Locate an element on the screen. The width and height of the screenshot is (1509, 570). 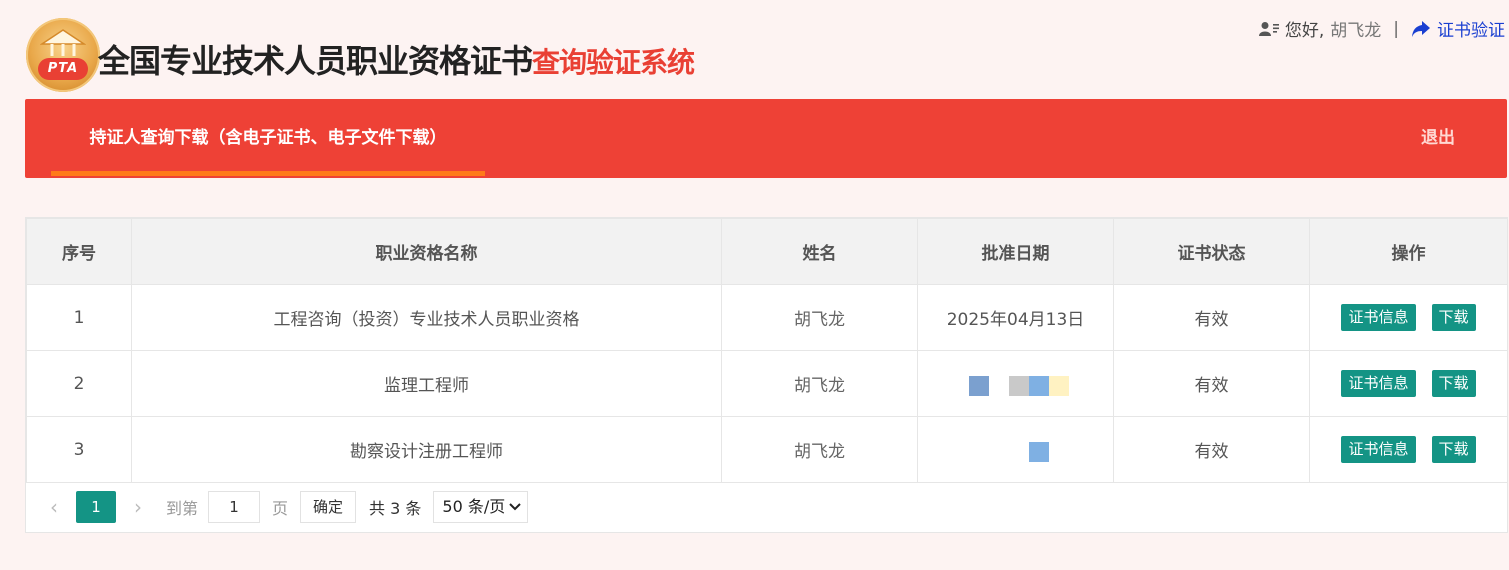
table-row: 2 监理工程师 胡飞龙 有效 证书信息 下载 is located at coordinates (767, 383).